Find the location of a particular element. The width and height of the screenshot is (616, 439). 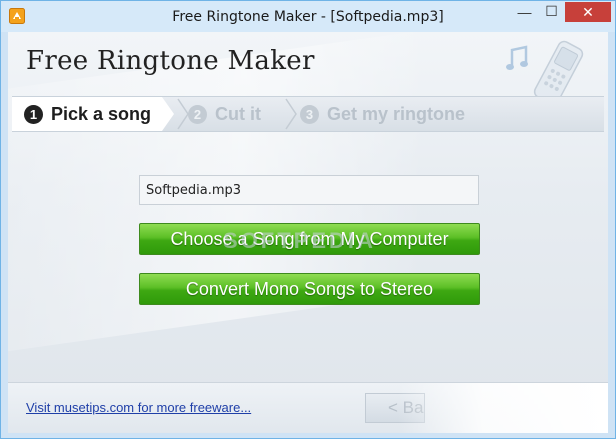

back-button: < Ba is located at coordinates (395, 408).